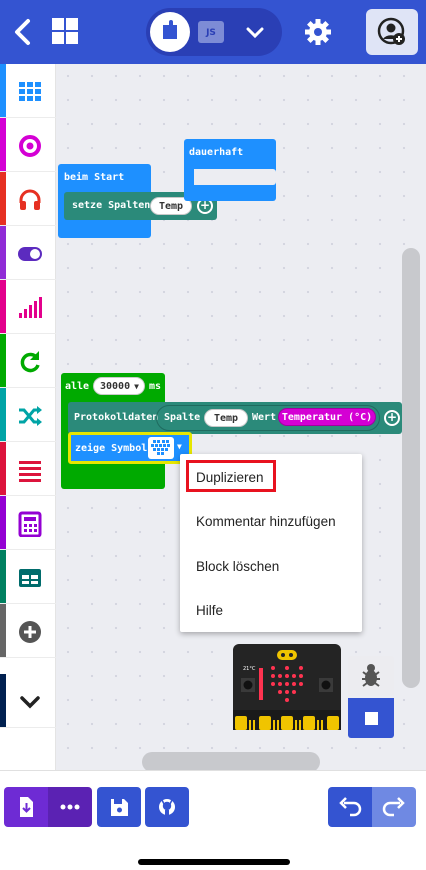 Image resolution: width=426 pixels, height=870 pixels. What do you see at coordinates (111, 448) in the screenshot?
I see `show-icon-label: zeige Symbol` at bounding box center [111, 448].